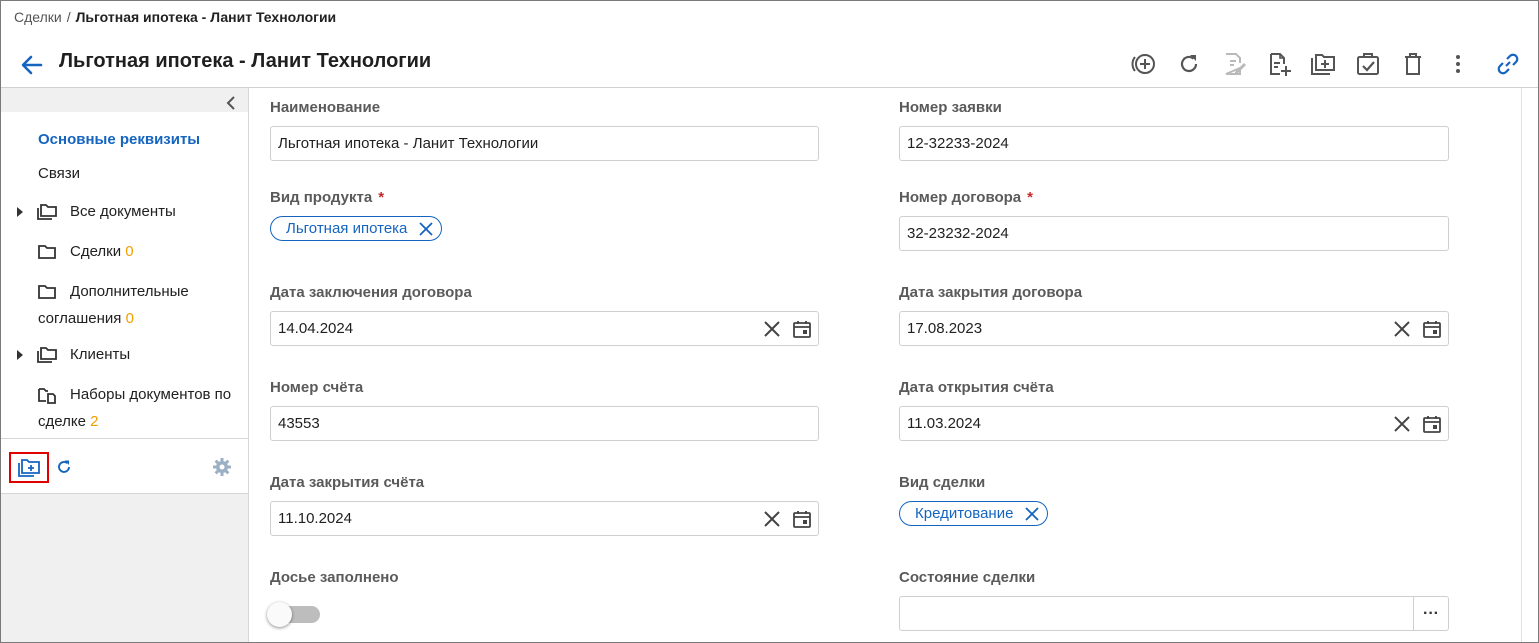 Image resolution: width=1539 pixels, height=643 pixels. What do you see at coordinates (544, 328) in the screenshot?
I see `contract-date-field: 14.04.2024` at bounding box center [544, 328].